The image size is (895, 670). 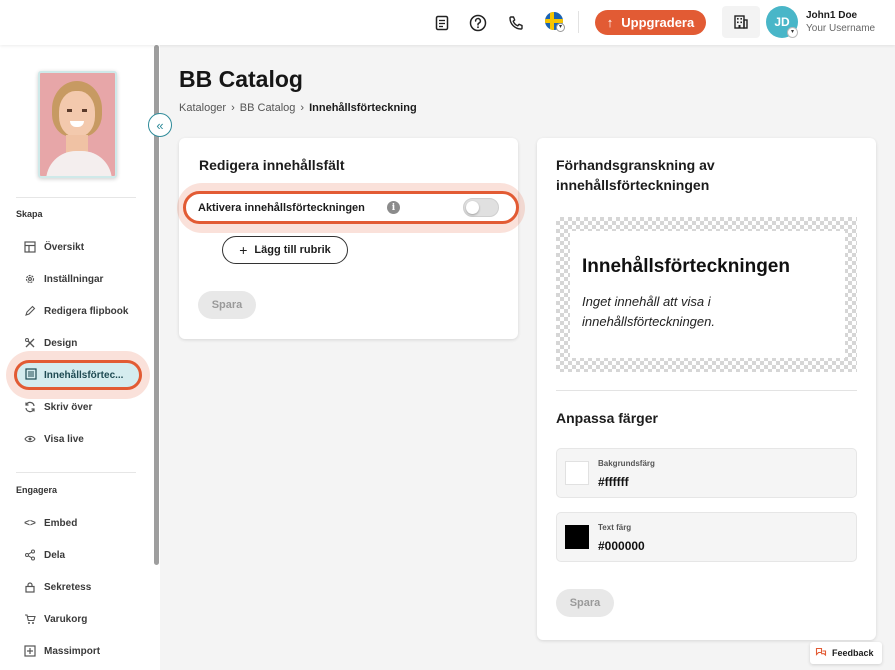 What do you see at coordinates (577, 537) in the screenshot?
I see `text-color-swatch` at bounding box center [577, 537].